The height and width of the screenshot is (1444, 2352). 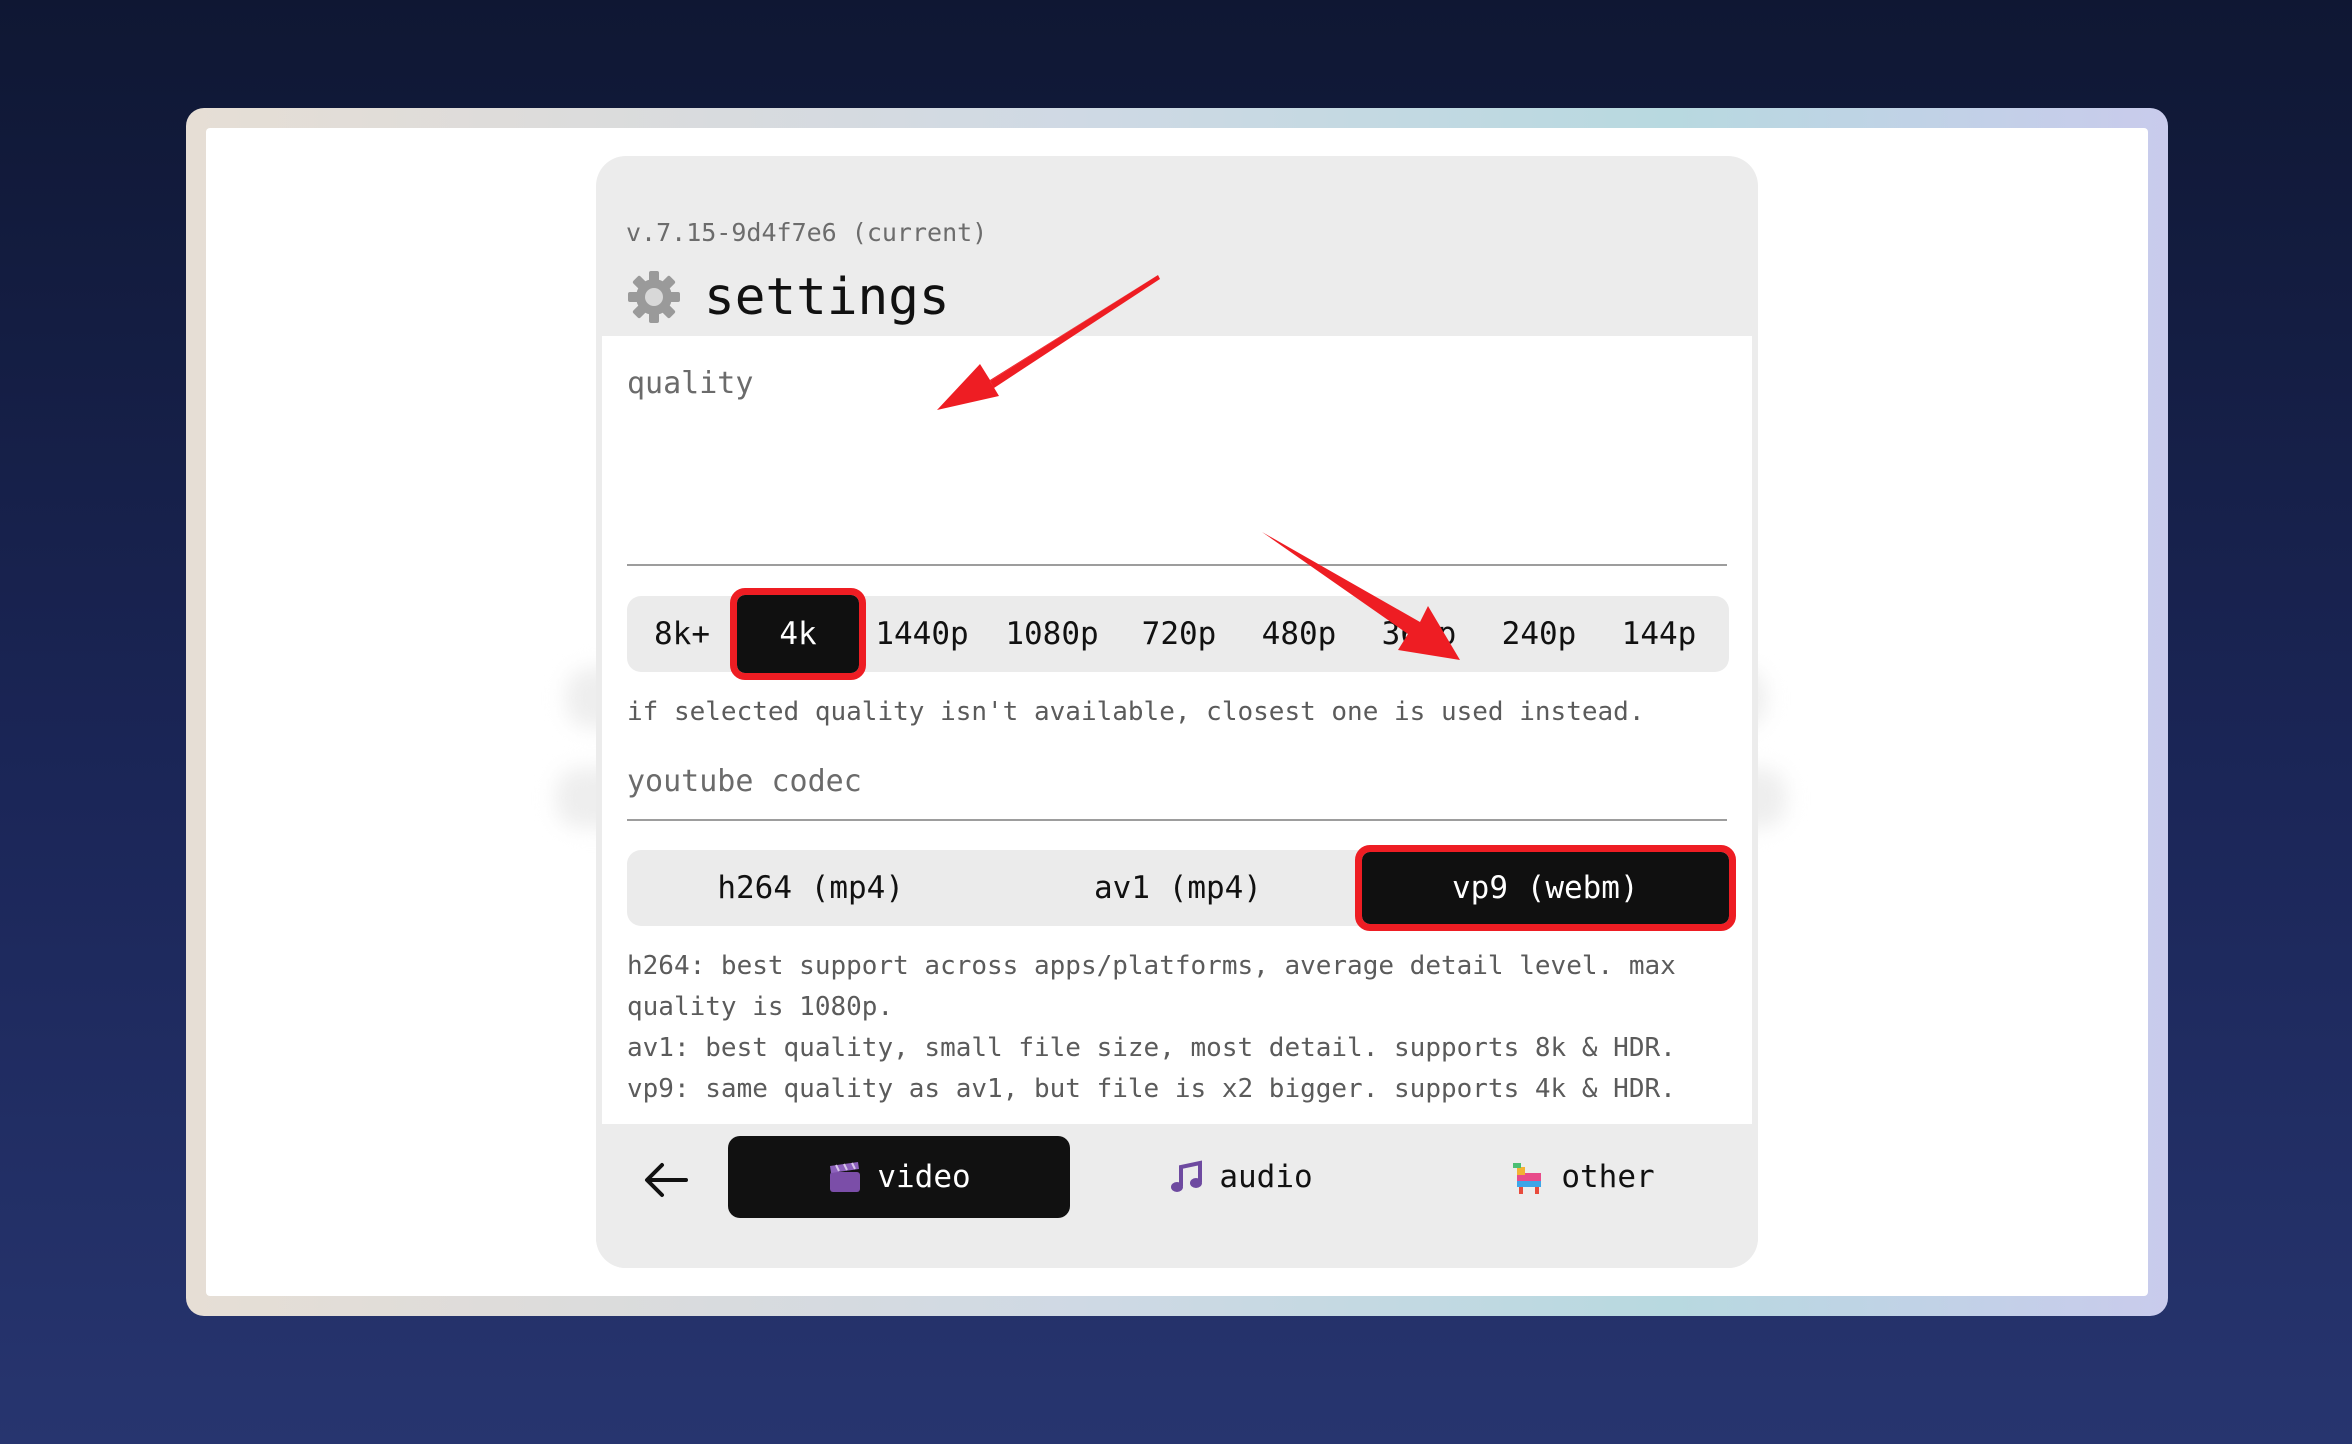 What do you see at coordinates (1527, 1178) in the screenshot?
I see `pinata-icon` at bounding box center [1527, 1178].